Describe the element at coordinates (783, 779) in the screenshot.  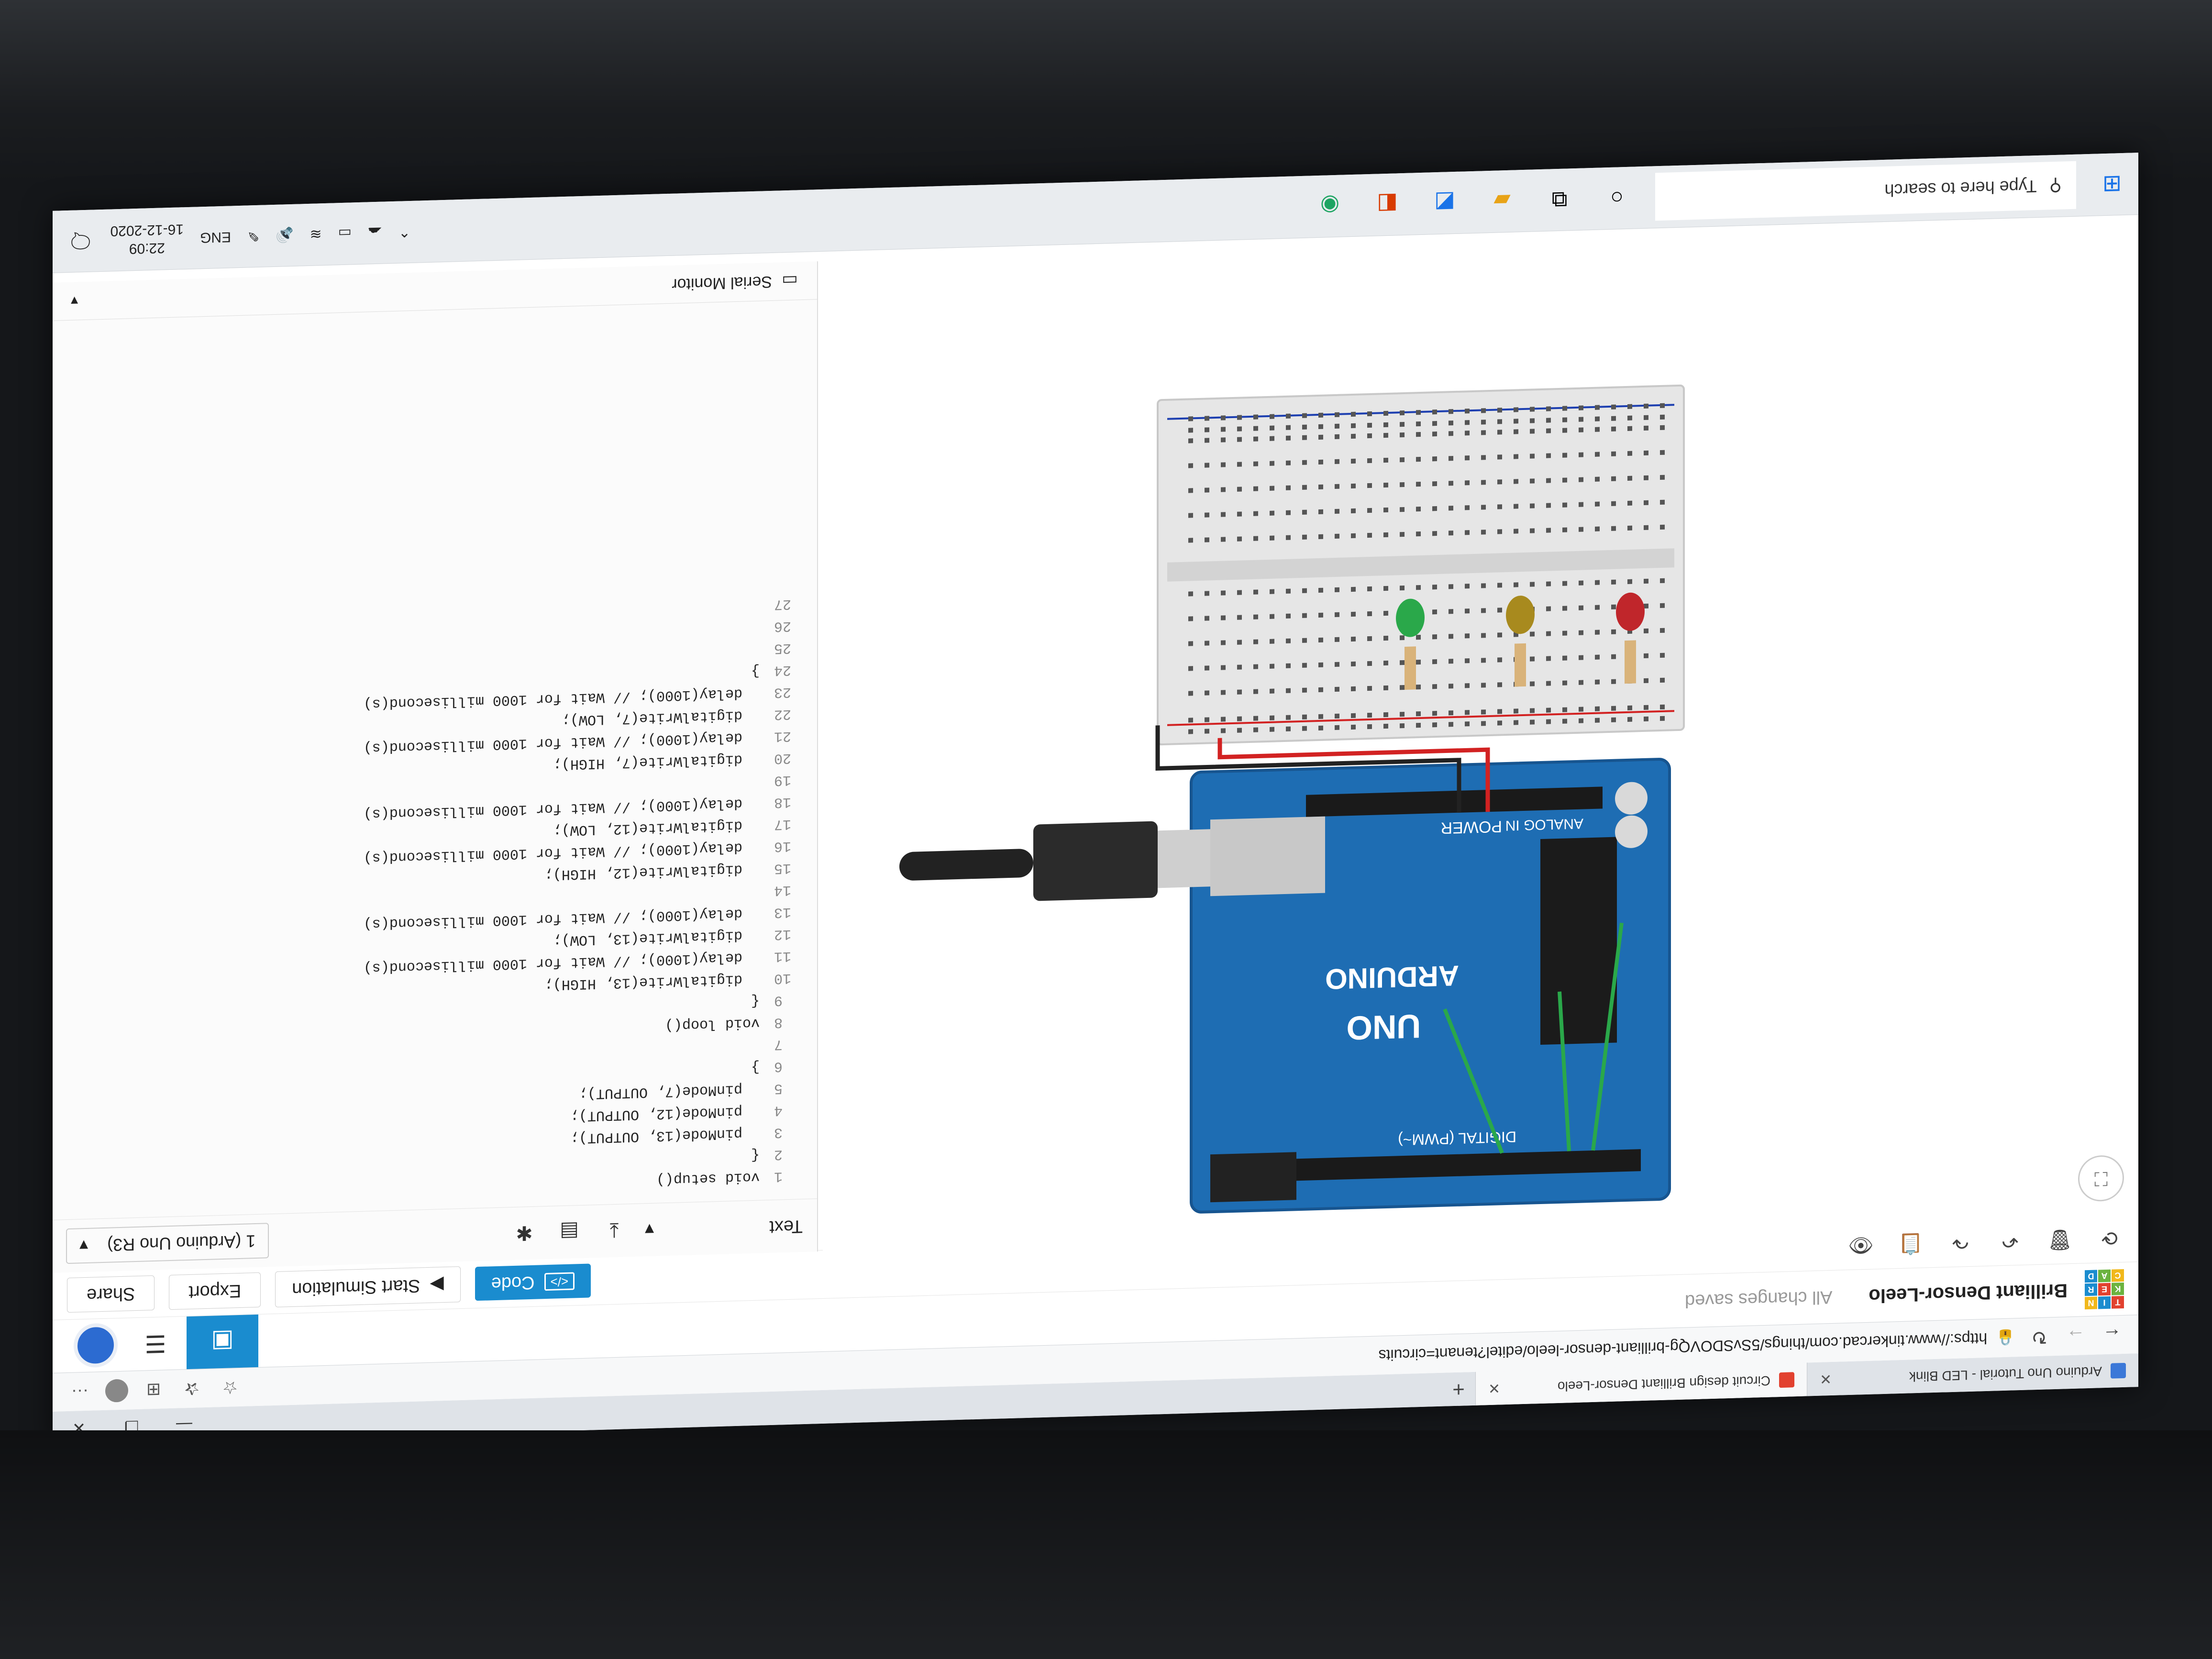
I see `line-number: 19` at that location.